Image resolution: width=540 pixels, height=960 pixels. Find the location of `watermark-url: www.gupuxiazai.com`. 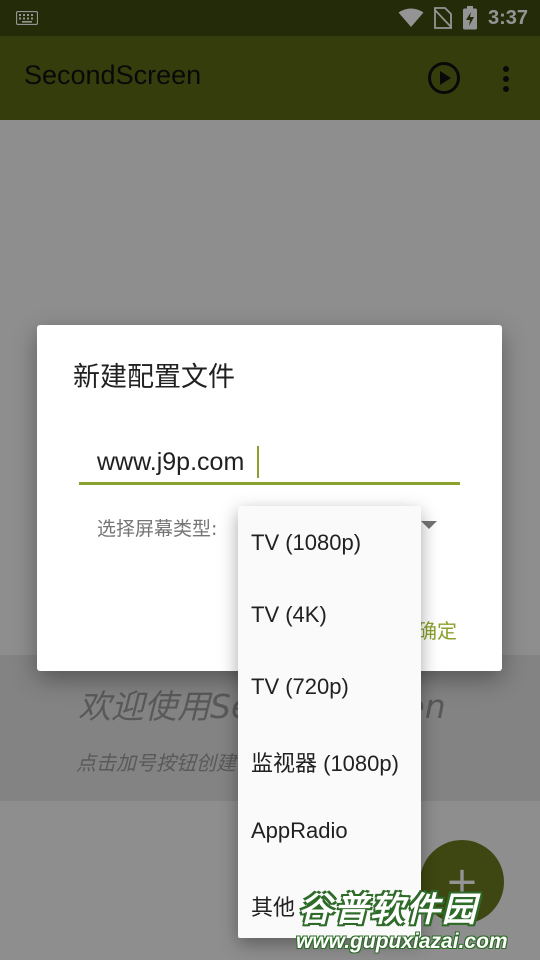

watermark-url: www.gupuxiazai.com is located at coordinates (402, 941).